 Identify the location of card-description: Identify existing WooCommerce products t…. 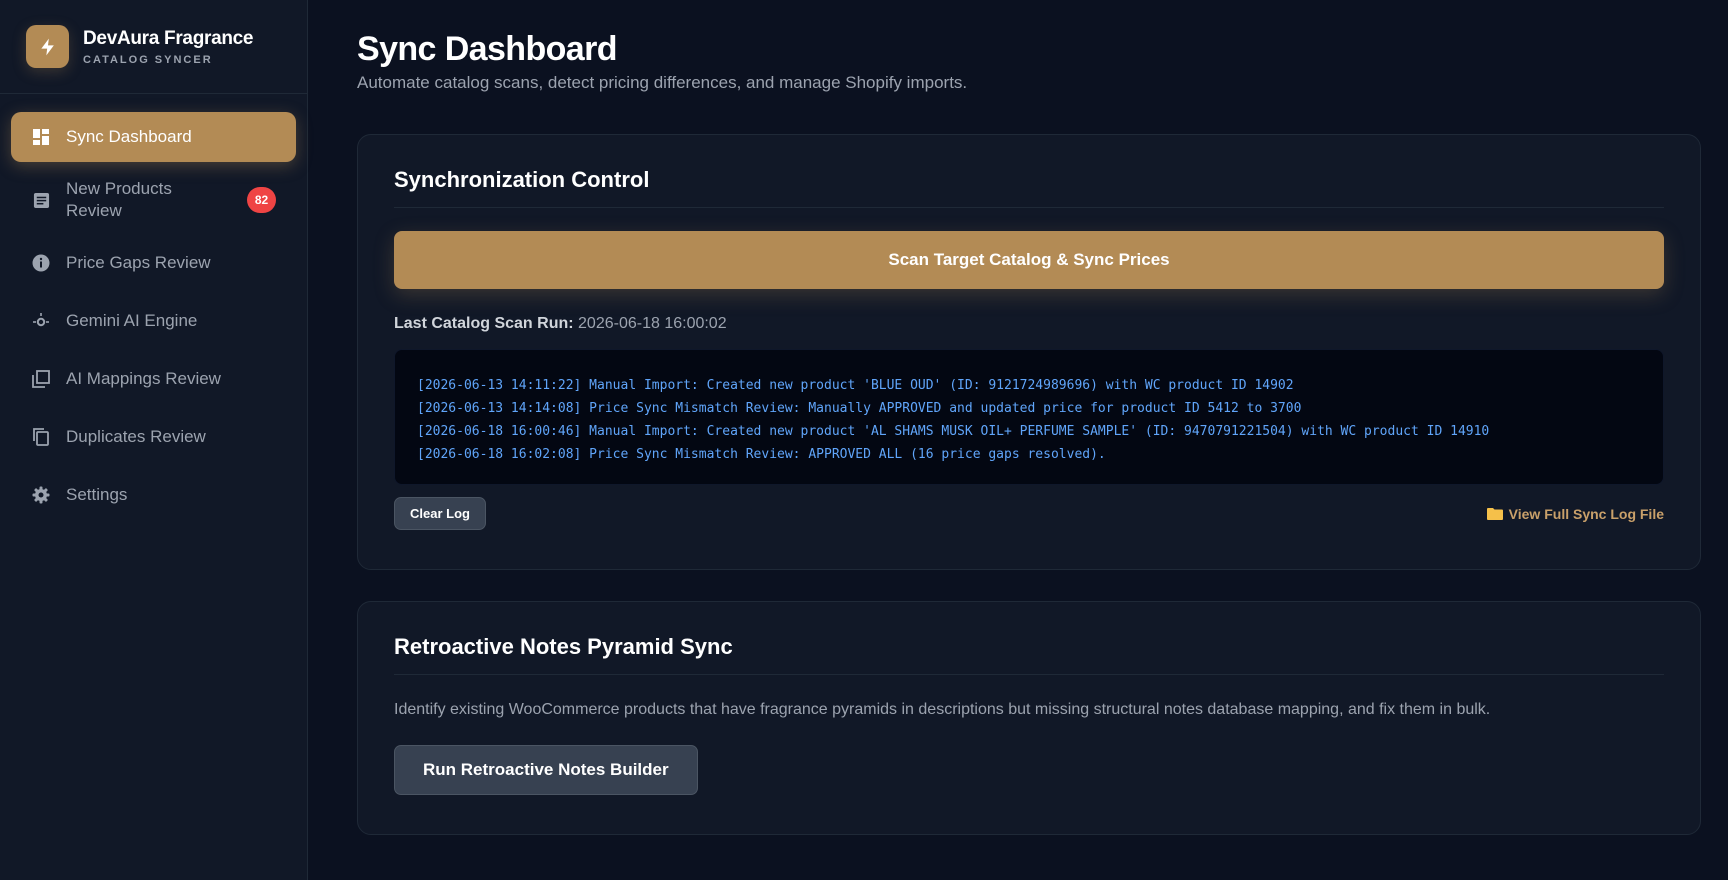
(942, 709).